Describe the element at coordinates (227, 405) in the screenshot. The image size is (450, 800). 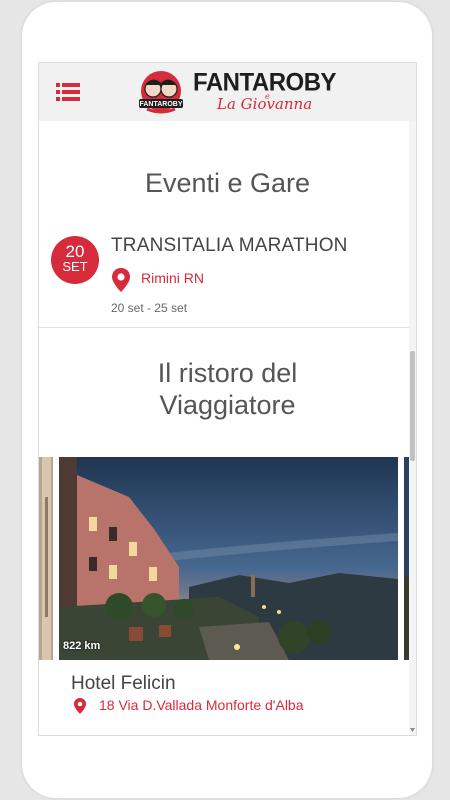
I see `ristoro-title-line2: Viaggiatore` at that location.